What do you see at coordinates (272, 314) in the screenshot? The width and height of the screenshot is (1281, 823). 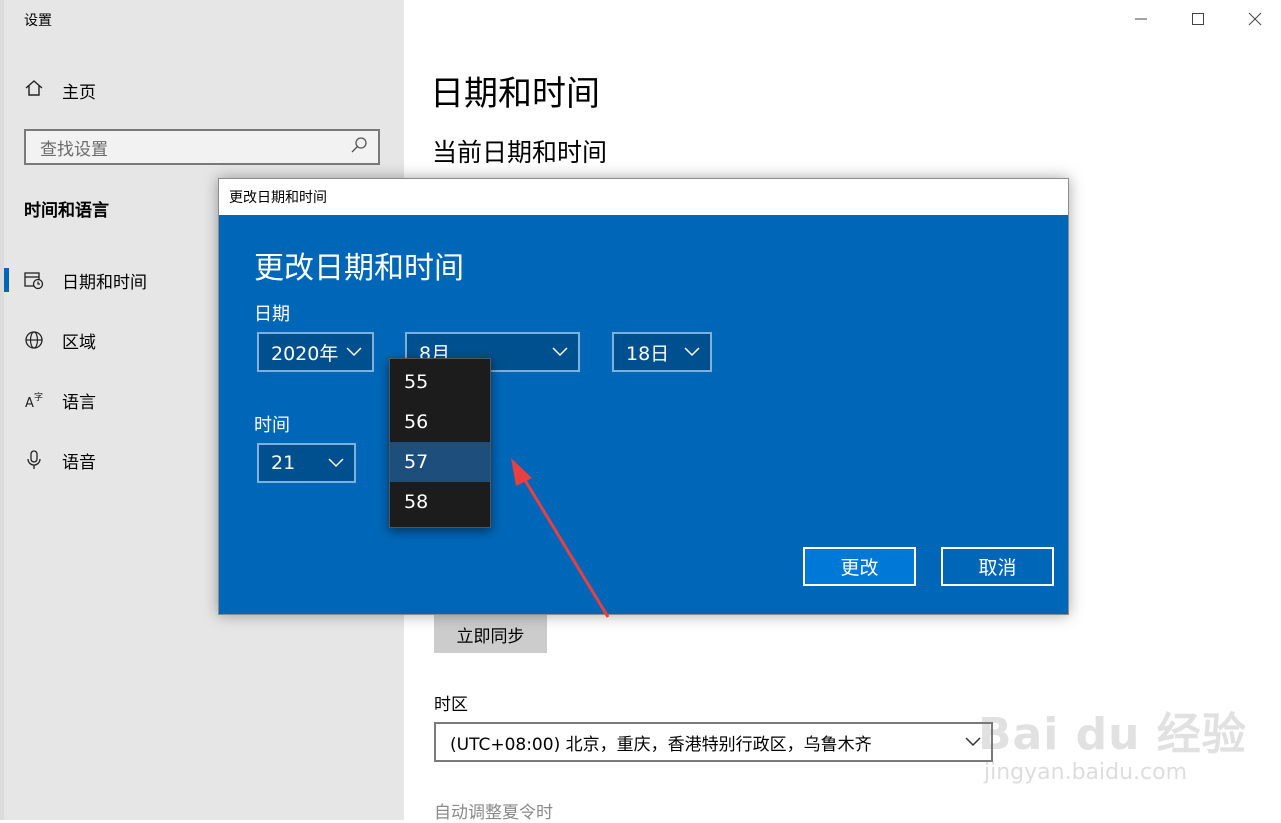 I see `date-label: 日期` at bounding box center [272, 314].